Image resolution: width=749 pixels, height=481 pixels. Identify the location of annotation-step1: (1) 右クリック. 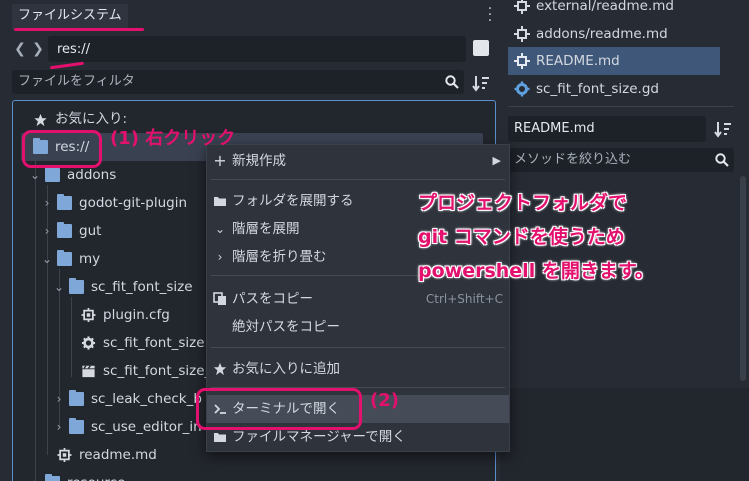
(173, 138).